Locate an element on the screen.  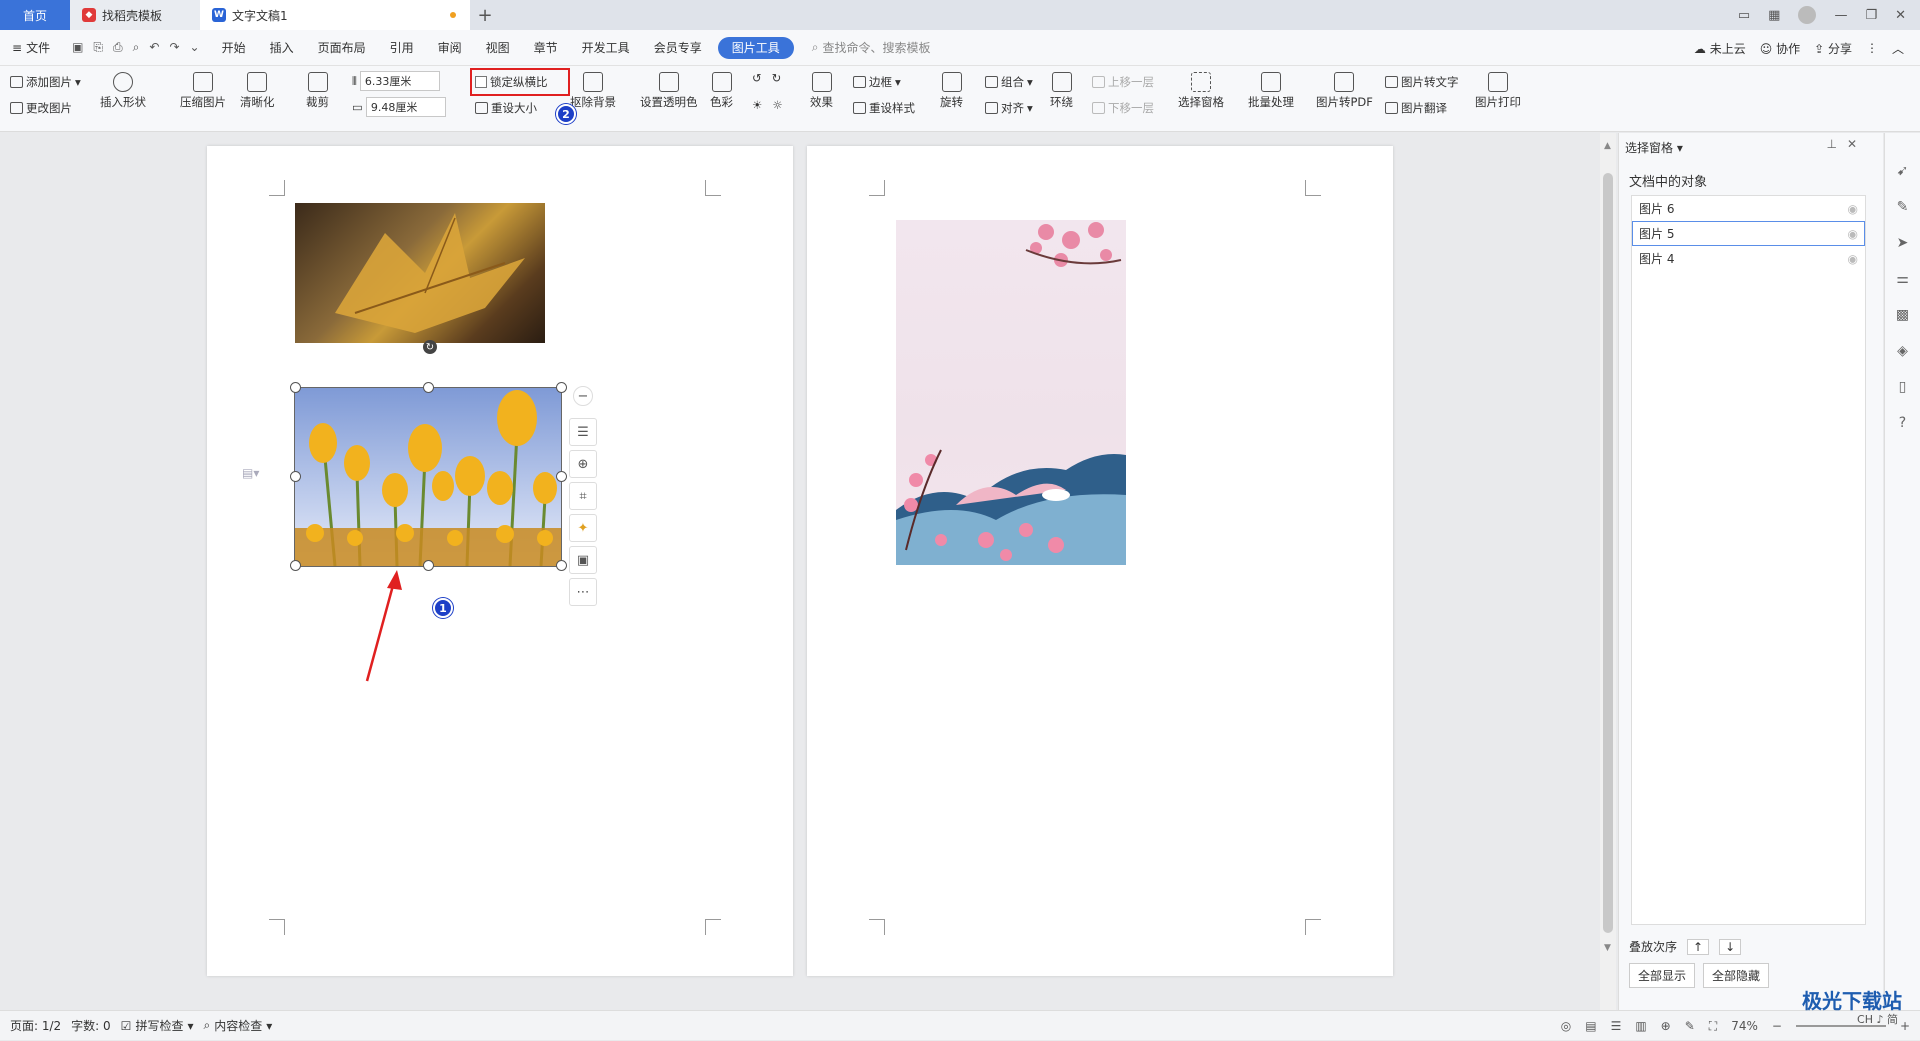
chevron-down-icon: ⌄ is located at coordinates (195, 47).